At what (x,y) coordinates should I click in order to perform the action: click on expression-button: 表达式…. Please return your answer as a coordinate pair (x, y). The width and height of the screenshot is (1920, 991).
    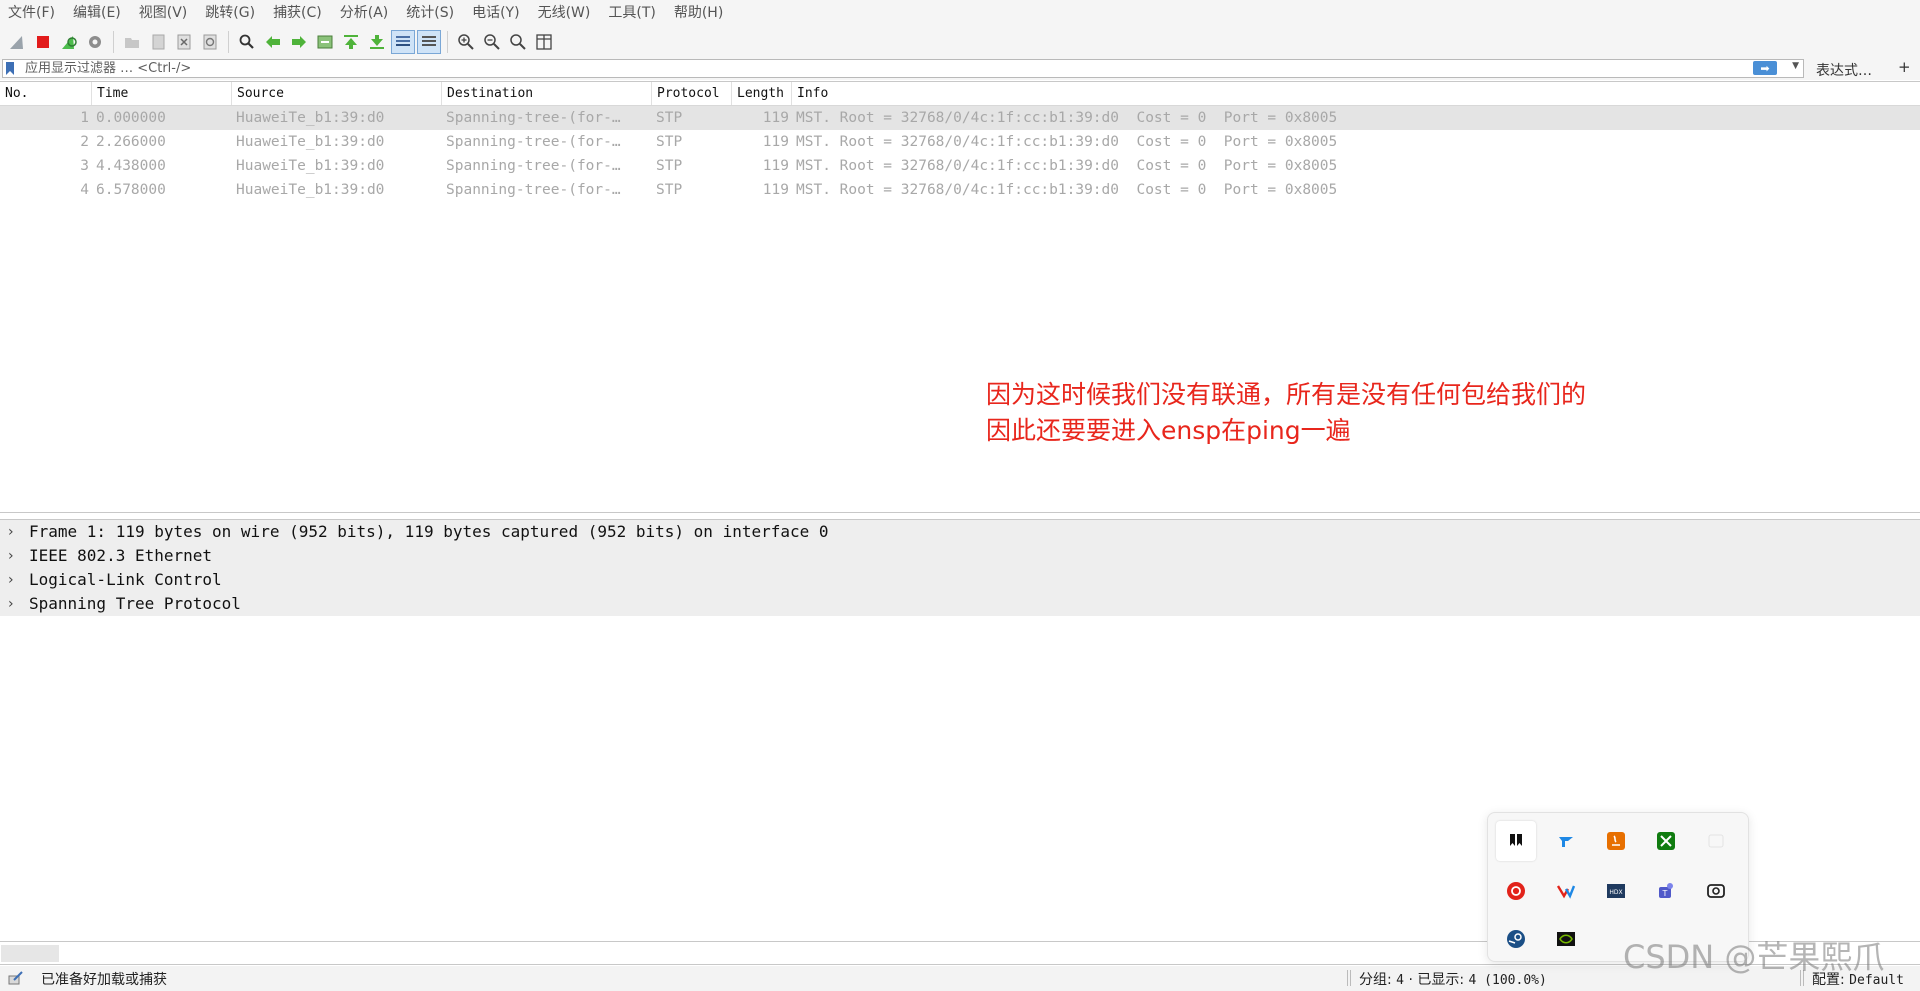
    Looking at the image, I should click on (1844, 70).